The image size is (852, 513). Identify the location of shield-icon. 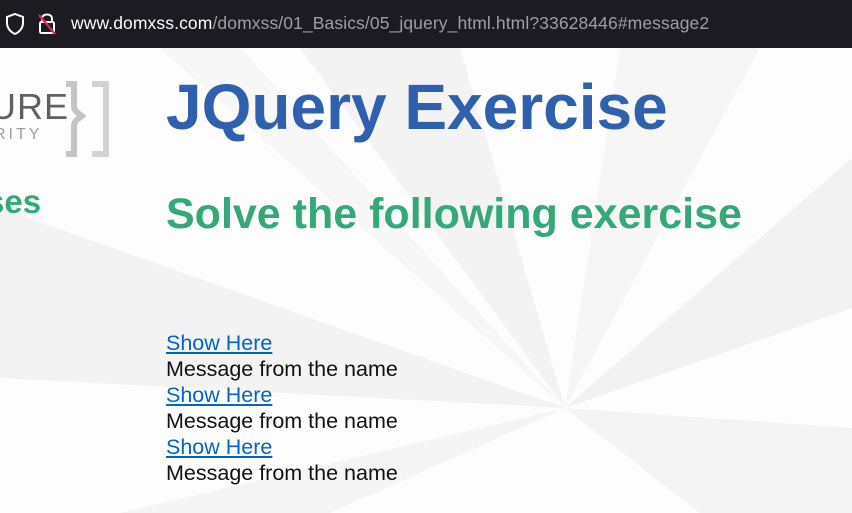
(15, 24).